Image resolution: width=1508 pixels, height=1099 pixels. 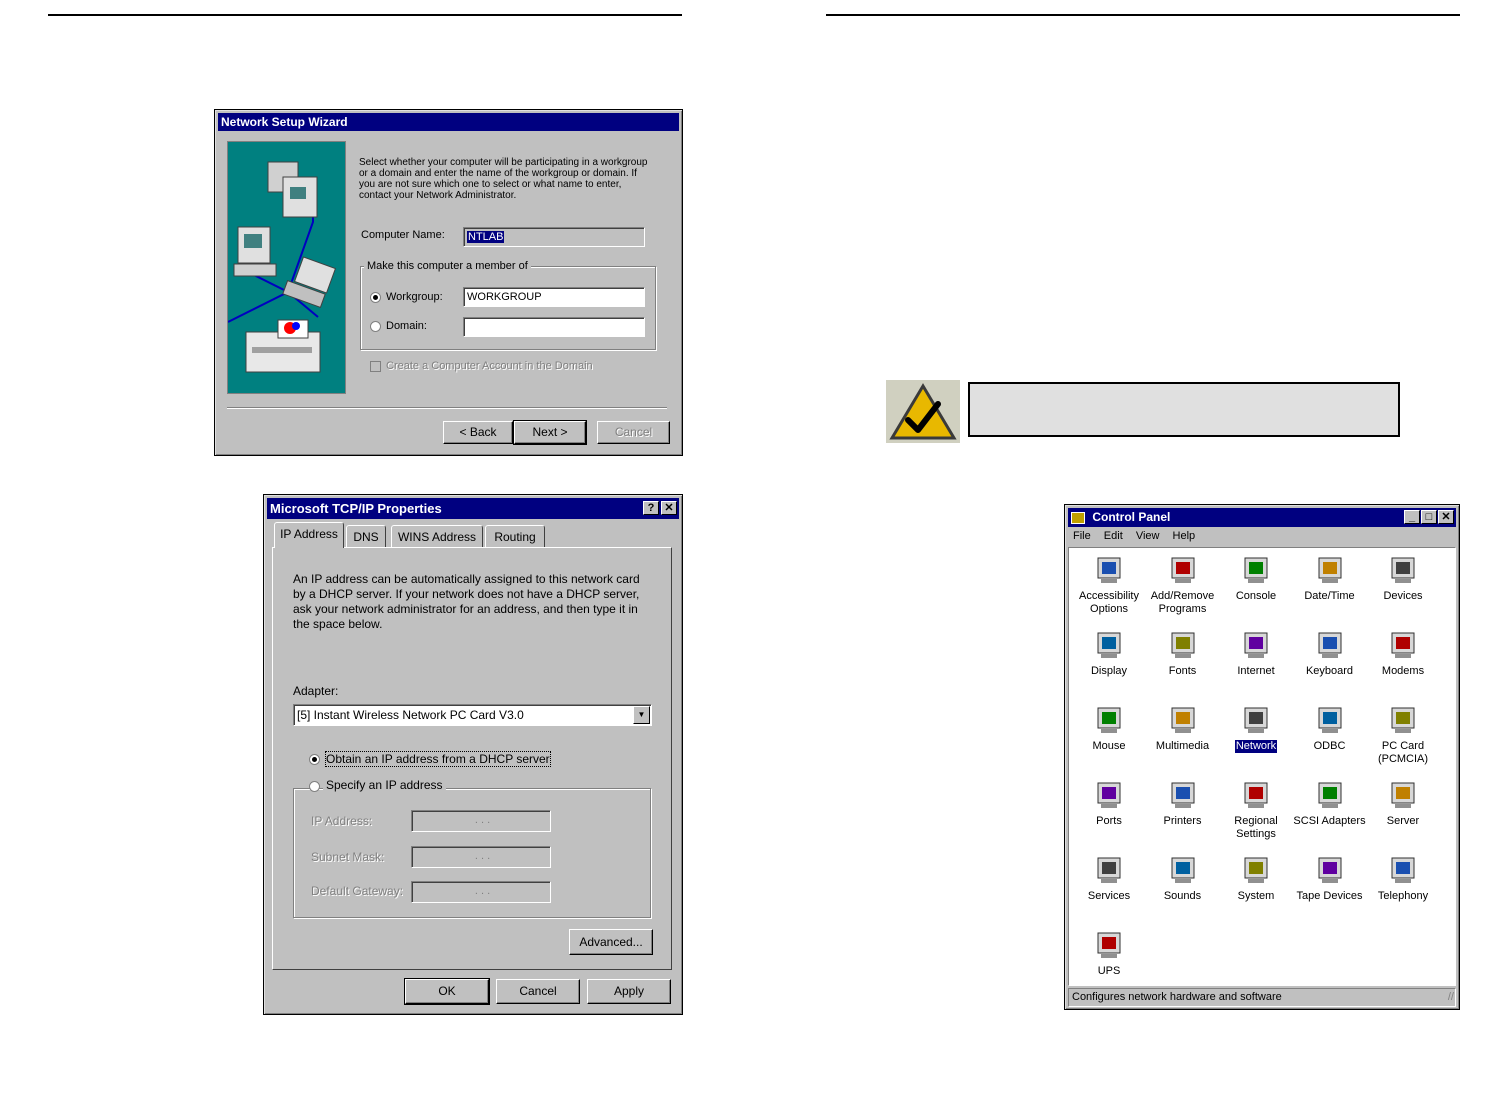 What do you see at coordinates (437, 536) in the screenshot?
I see `tab-wins-address: WINS Address` at bounding box center [437, 536].